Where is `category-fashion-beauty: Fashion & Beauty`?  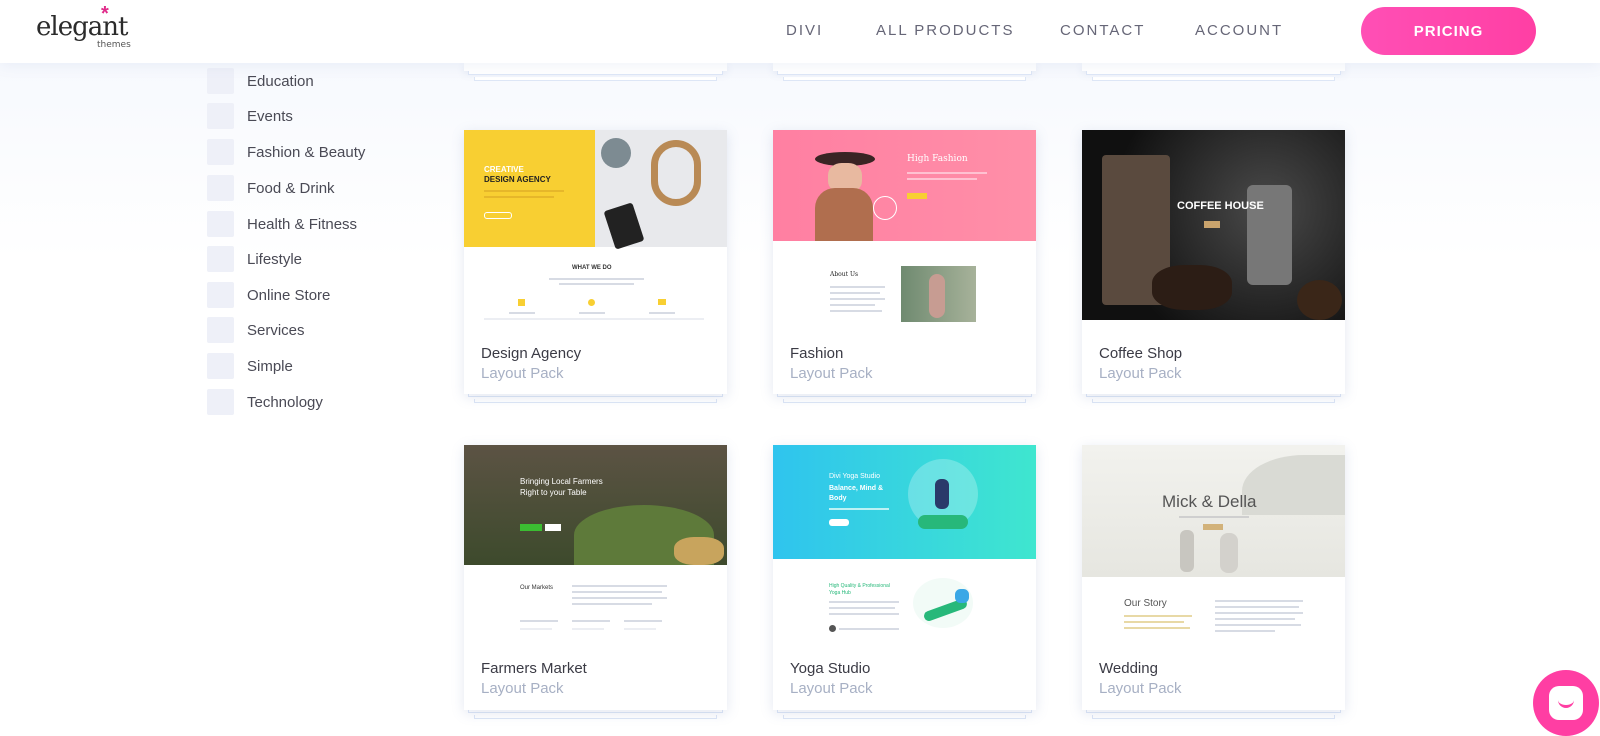
category-fashion-beauty: Fashion & Beauty is located at coordinates (286, 152).